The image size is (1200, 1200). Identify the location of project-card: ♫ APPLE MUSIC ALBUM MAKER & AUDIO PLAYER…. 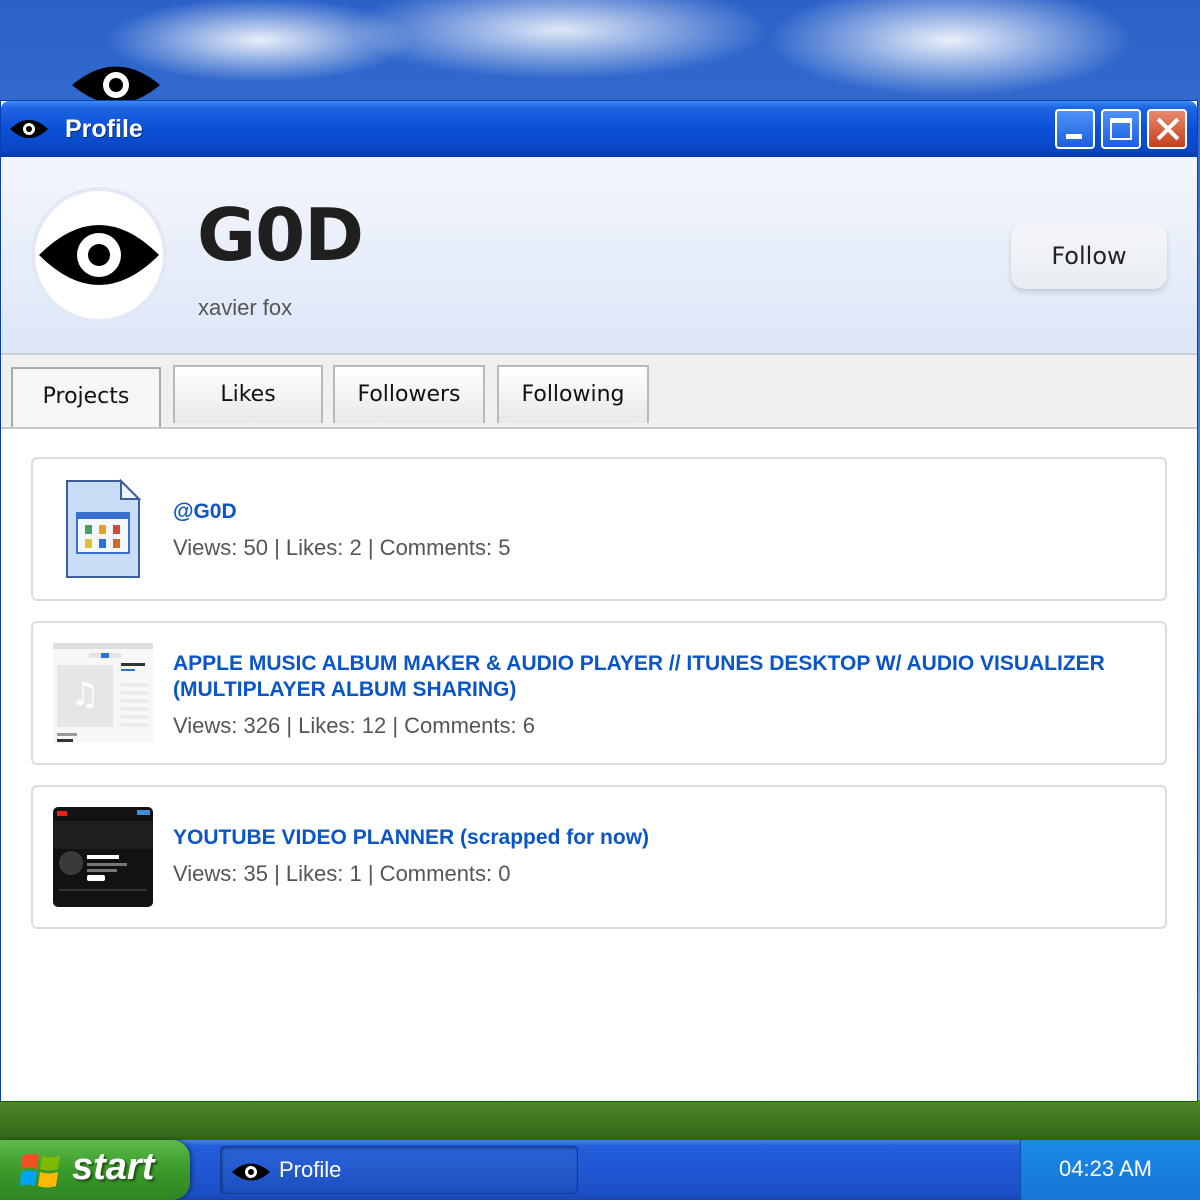
(599, 693).